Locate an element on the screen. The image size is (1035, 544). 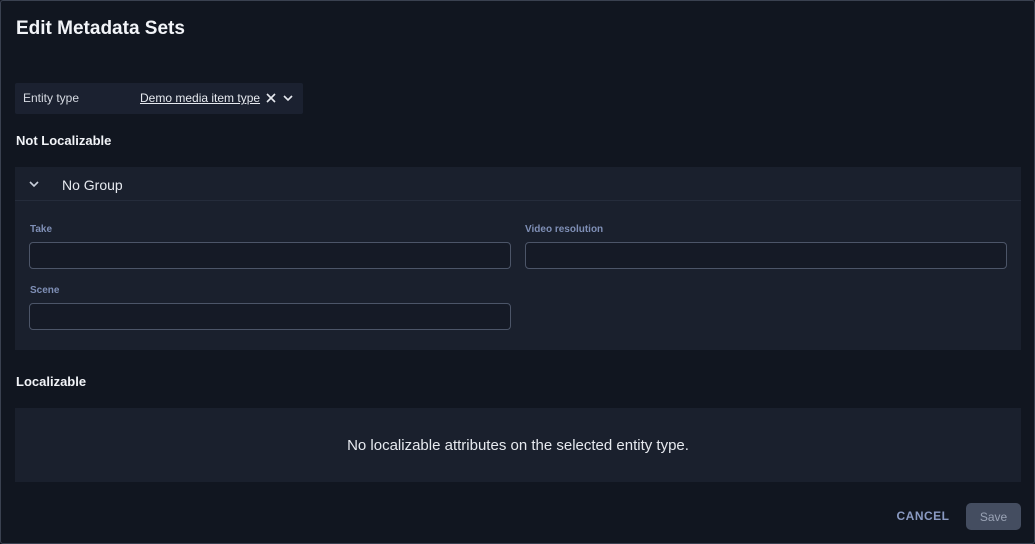
video-resolution-label: Video resolution is located at coordinates (564, 229).